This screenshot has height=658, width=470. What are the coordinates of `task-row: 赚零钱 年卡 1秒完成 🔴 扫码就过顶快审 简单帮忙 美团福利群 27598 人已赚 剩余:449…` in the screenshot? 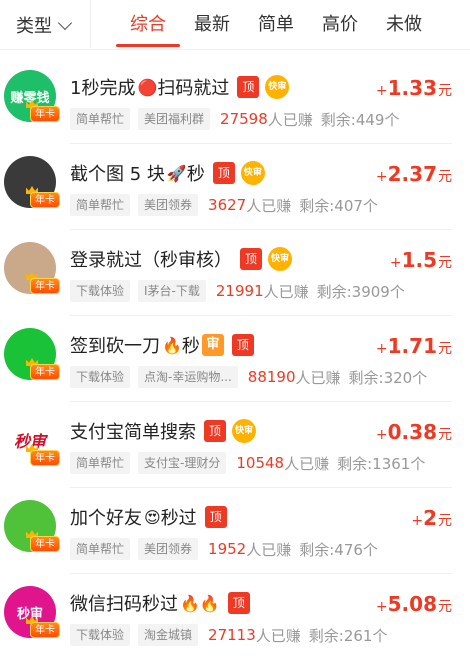 It's located at (235, 101).